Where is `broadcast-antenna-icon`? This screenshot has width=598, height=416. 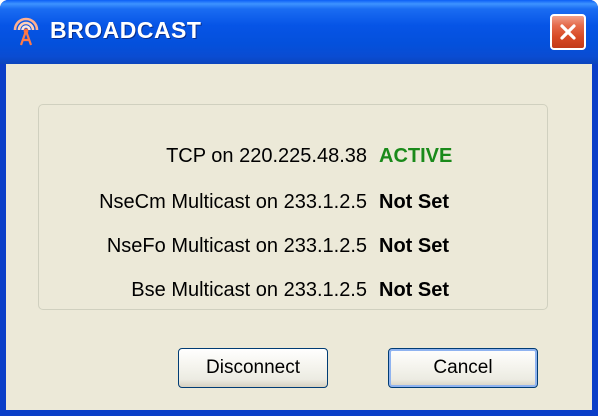 broadcast-antenna-icon is located at coordinates (26, 32).